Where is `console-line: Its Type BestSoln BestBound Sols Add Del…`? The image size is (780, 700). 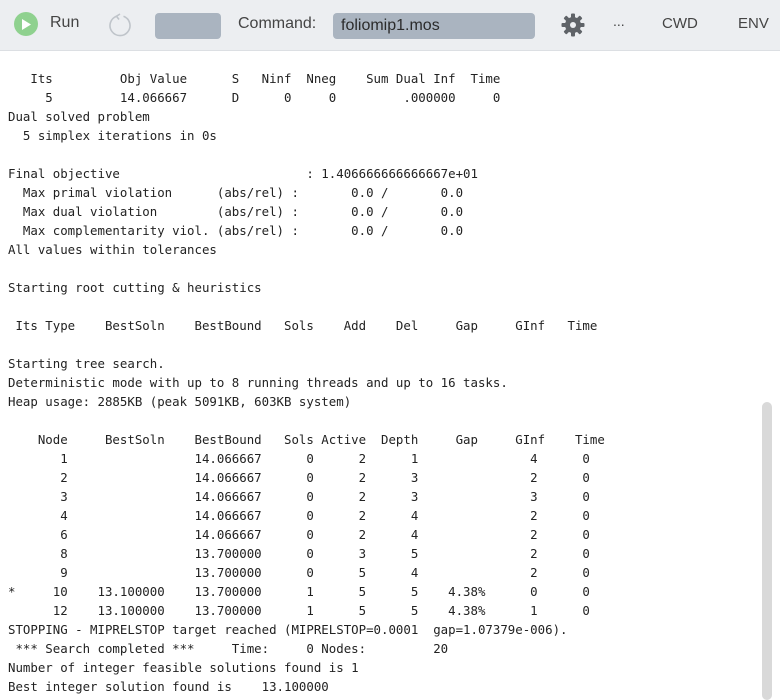
console-line: Its Type BestSoln BestBound Sols Add Del… is located at coordinates (303, 325).